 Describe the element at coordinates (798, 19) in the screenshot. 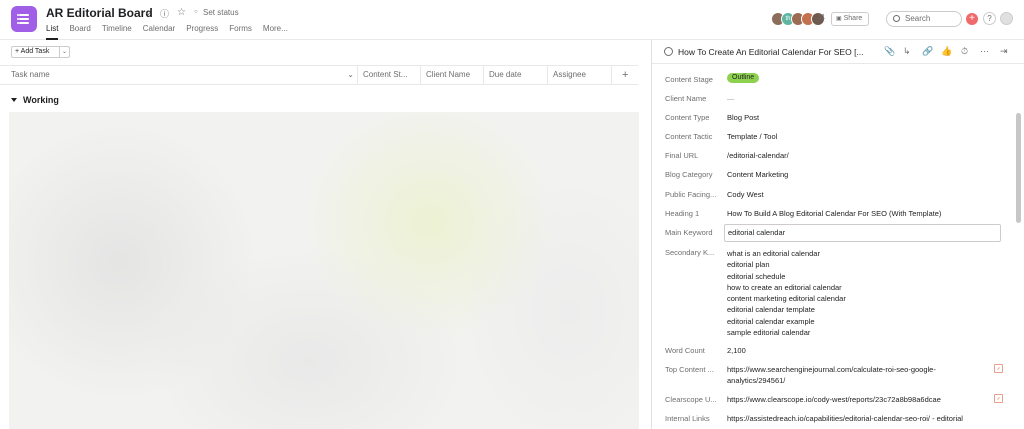

I see `member-avatars: th` at that location.